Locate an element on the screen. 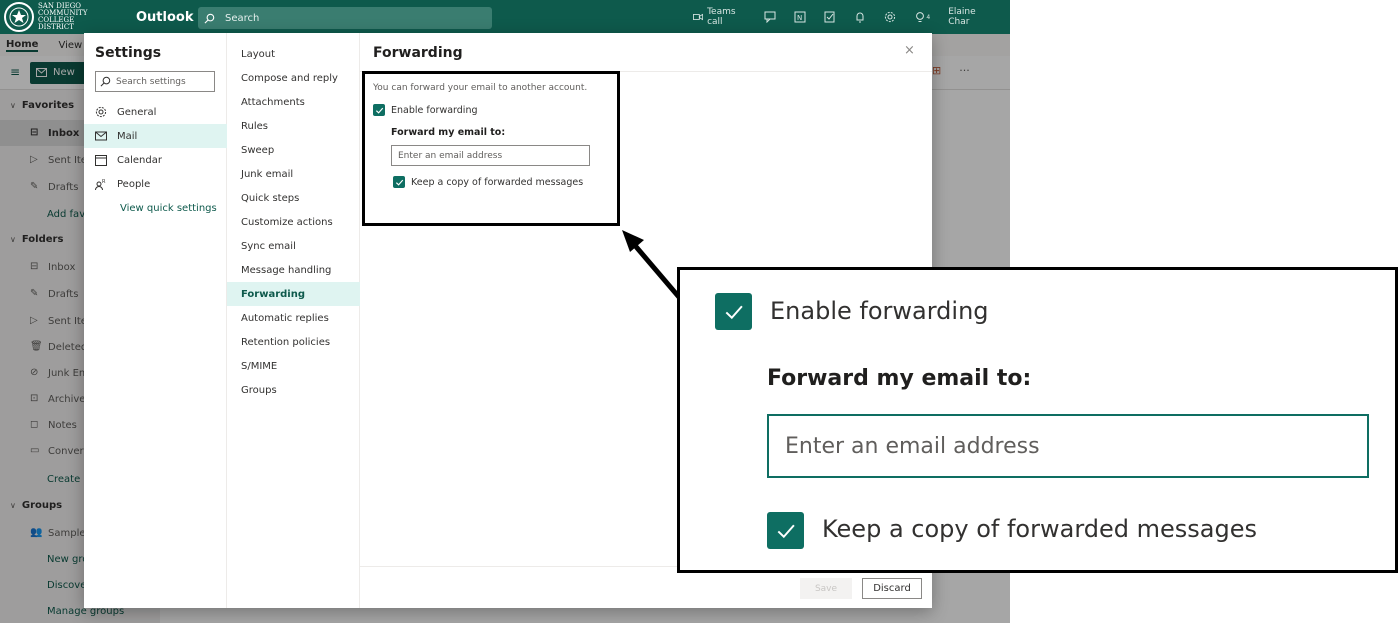  zoom-enable-label: Enable forwarding is located at coordinates (879, 311).